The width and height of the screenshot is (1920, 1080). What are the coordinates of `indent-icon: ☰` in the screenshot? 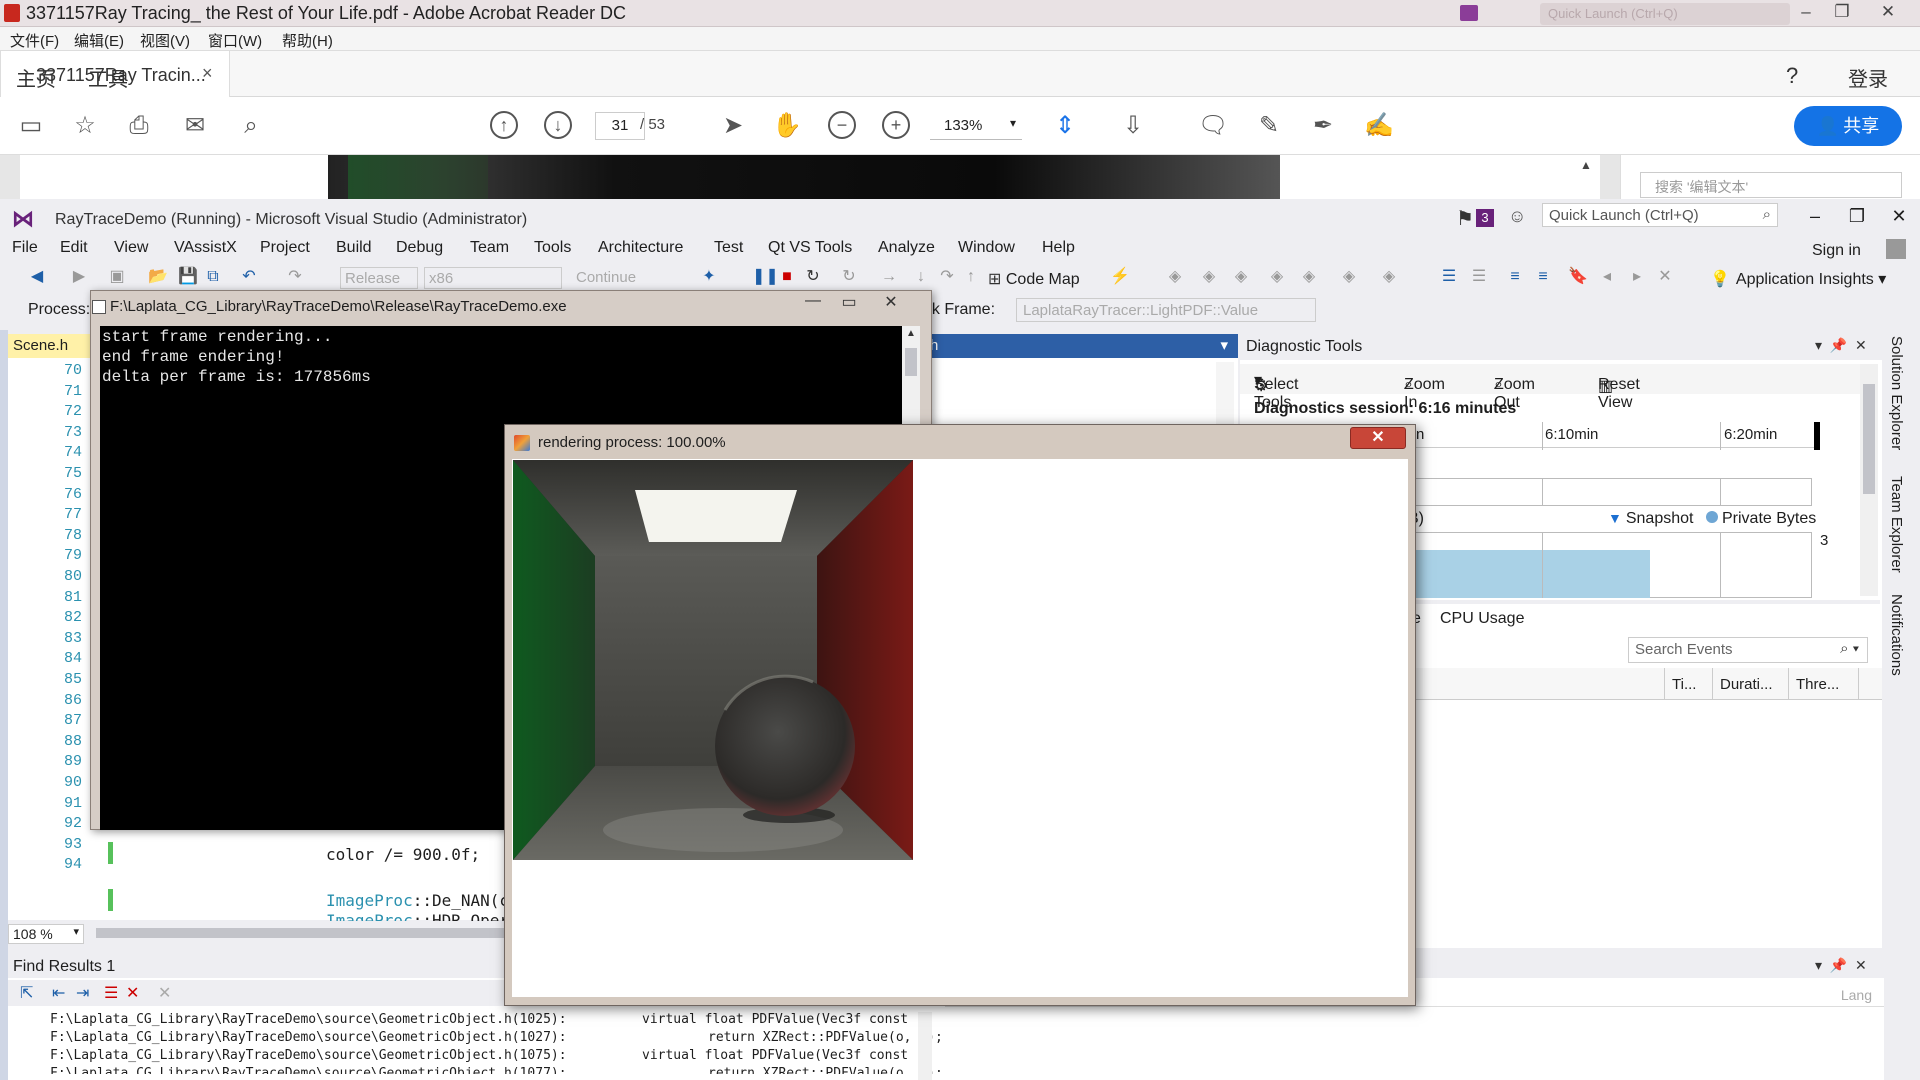 It's located at (1449, 277).